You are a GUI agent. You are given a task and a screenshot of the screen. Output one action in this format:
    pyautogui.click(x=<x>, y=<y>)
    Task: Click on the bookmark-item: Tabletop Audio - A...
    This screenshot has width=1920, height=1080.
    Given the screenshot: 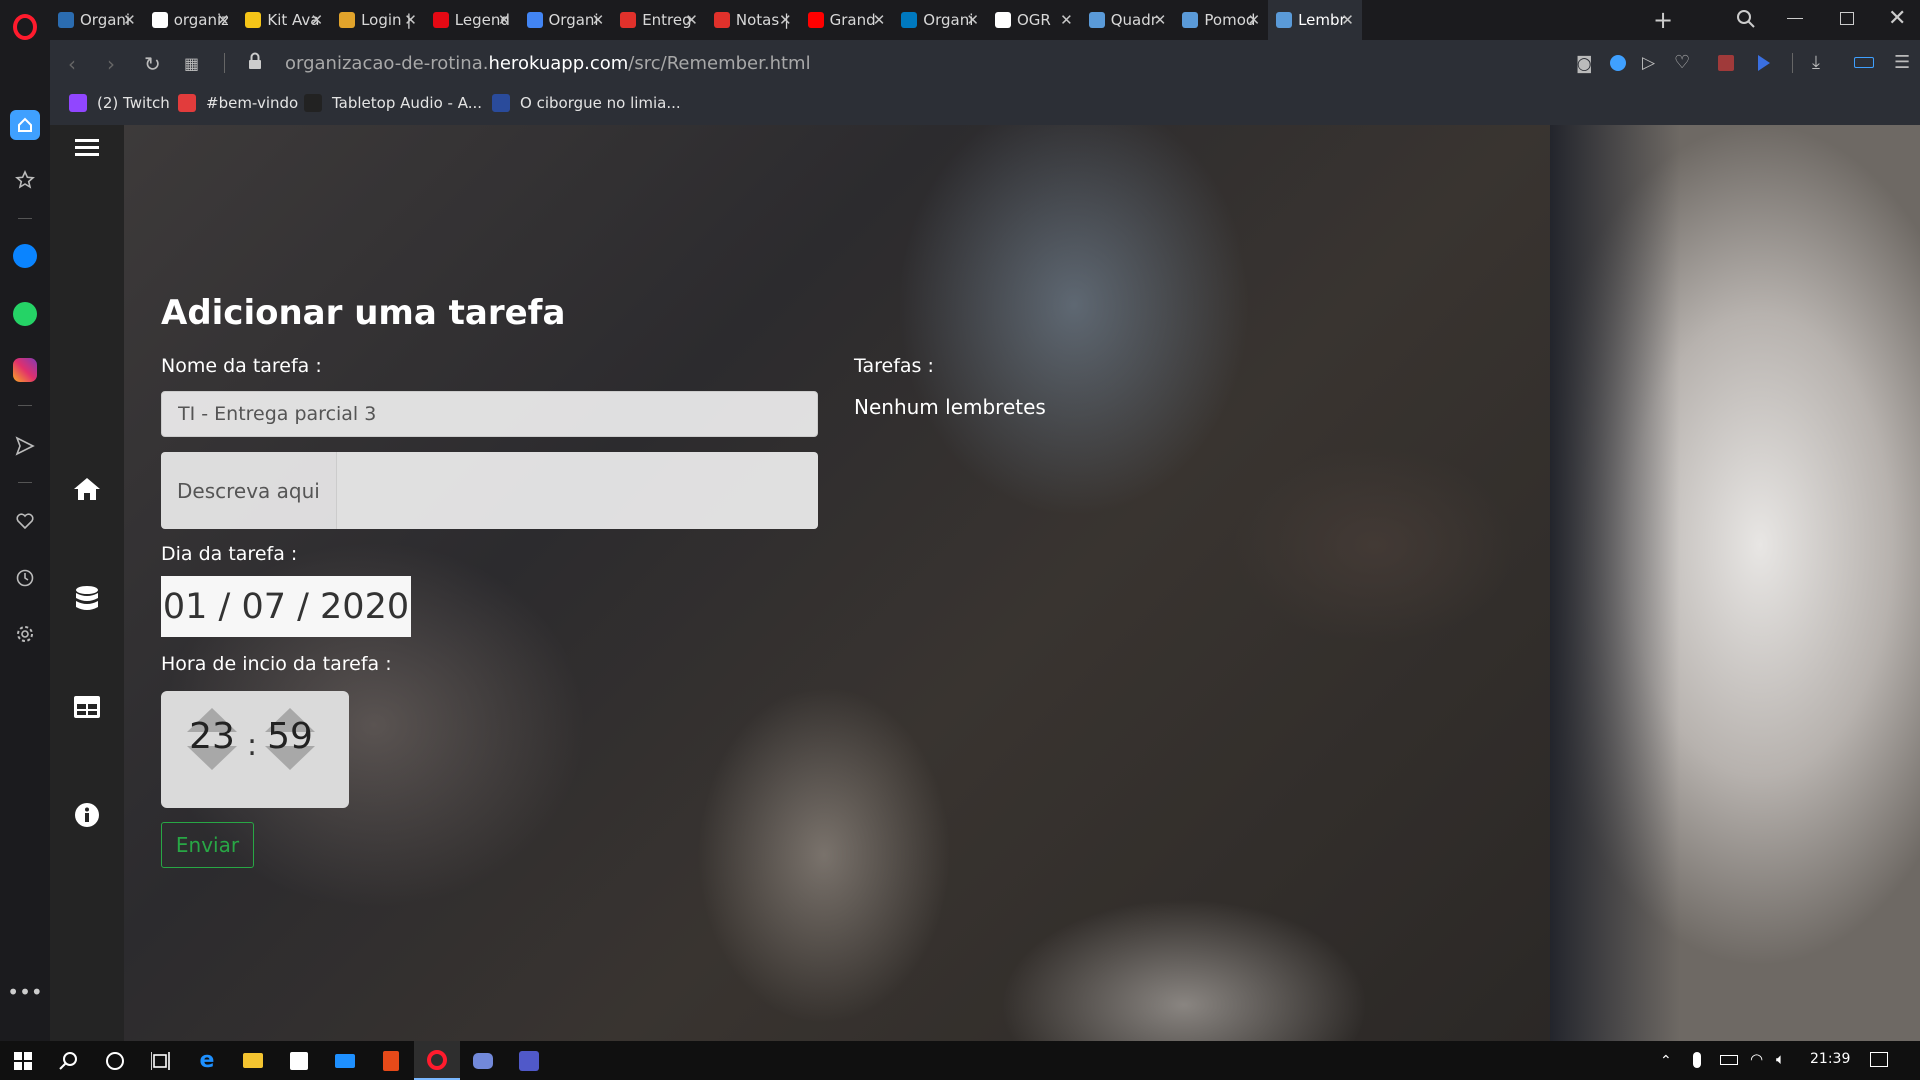 What is the action you would take?
    pyautogui.click(x=393, y=103)
    